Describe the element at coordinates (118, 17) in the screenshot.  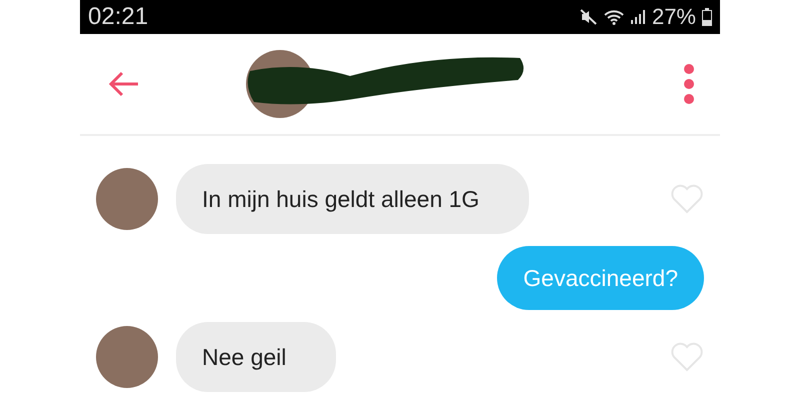
I see `clock-time: 02:21` at that location.